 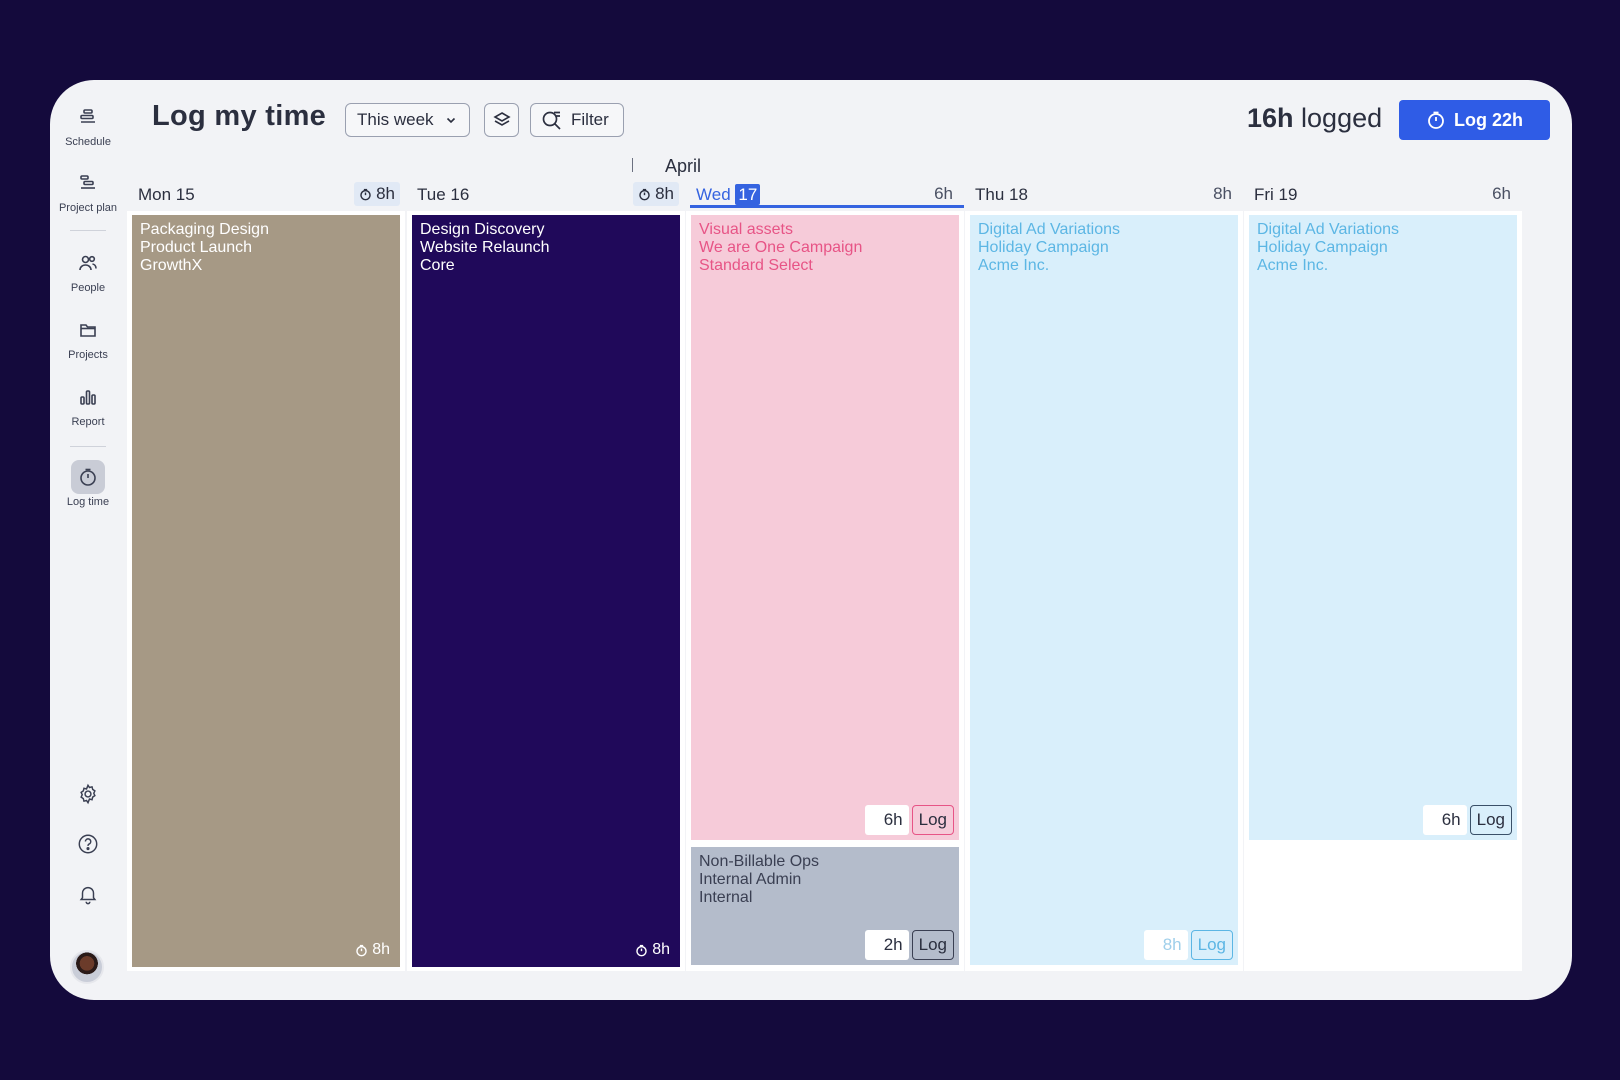 I want to click on bell-icon, so click(x=88, y=894).